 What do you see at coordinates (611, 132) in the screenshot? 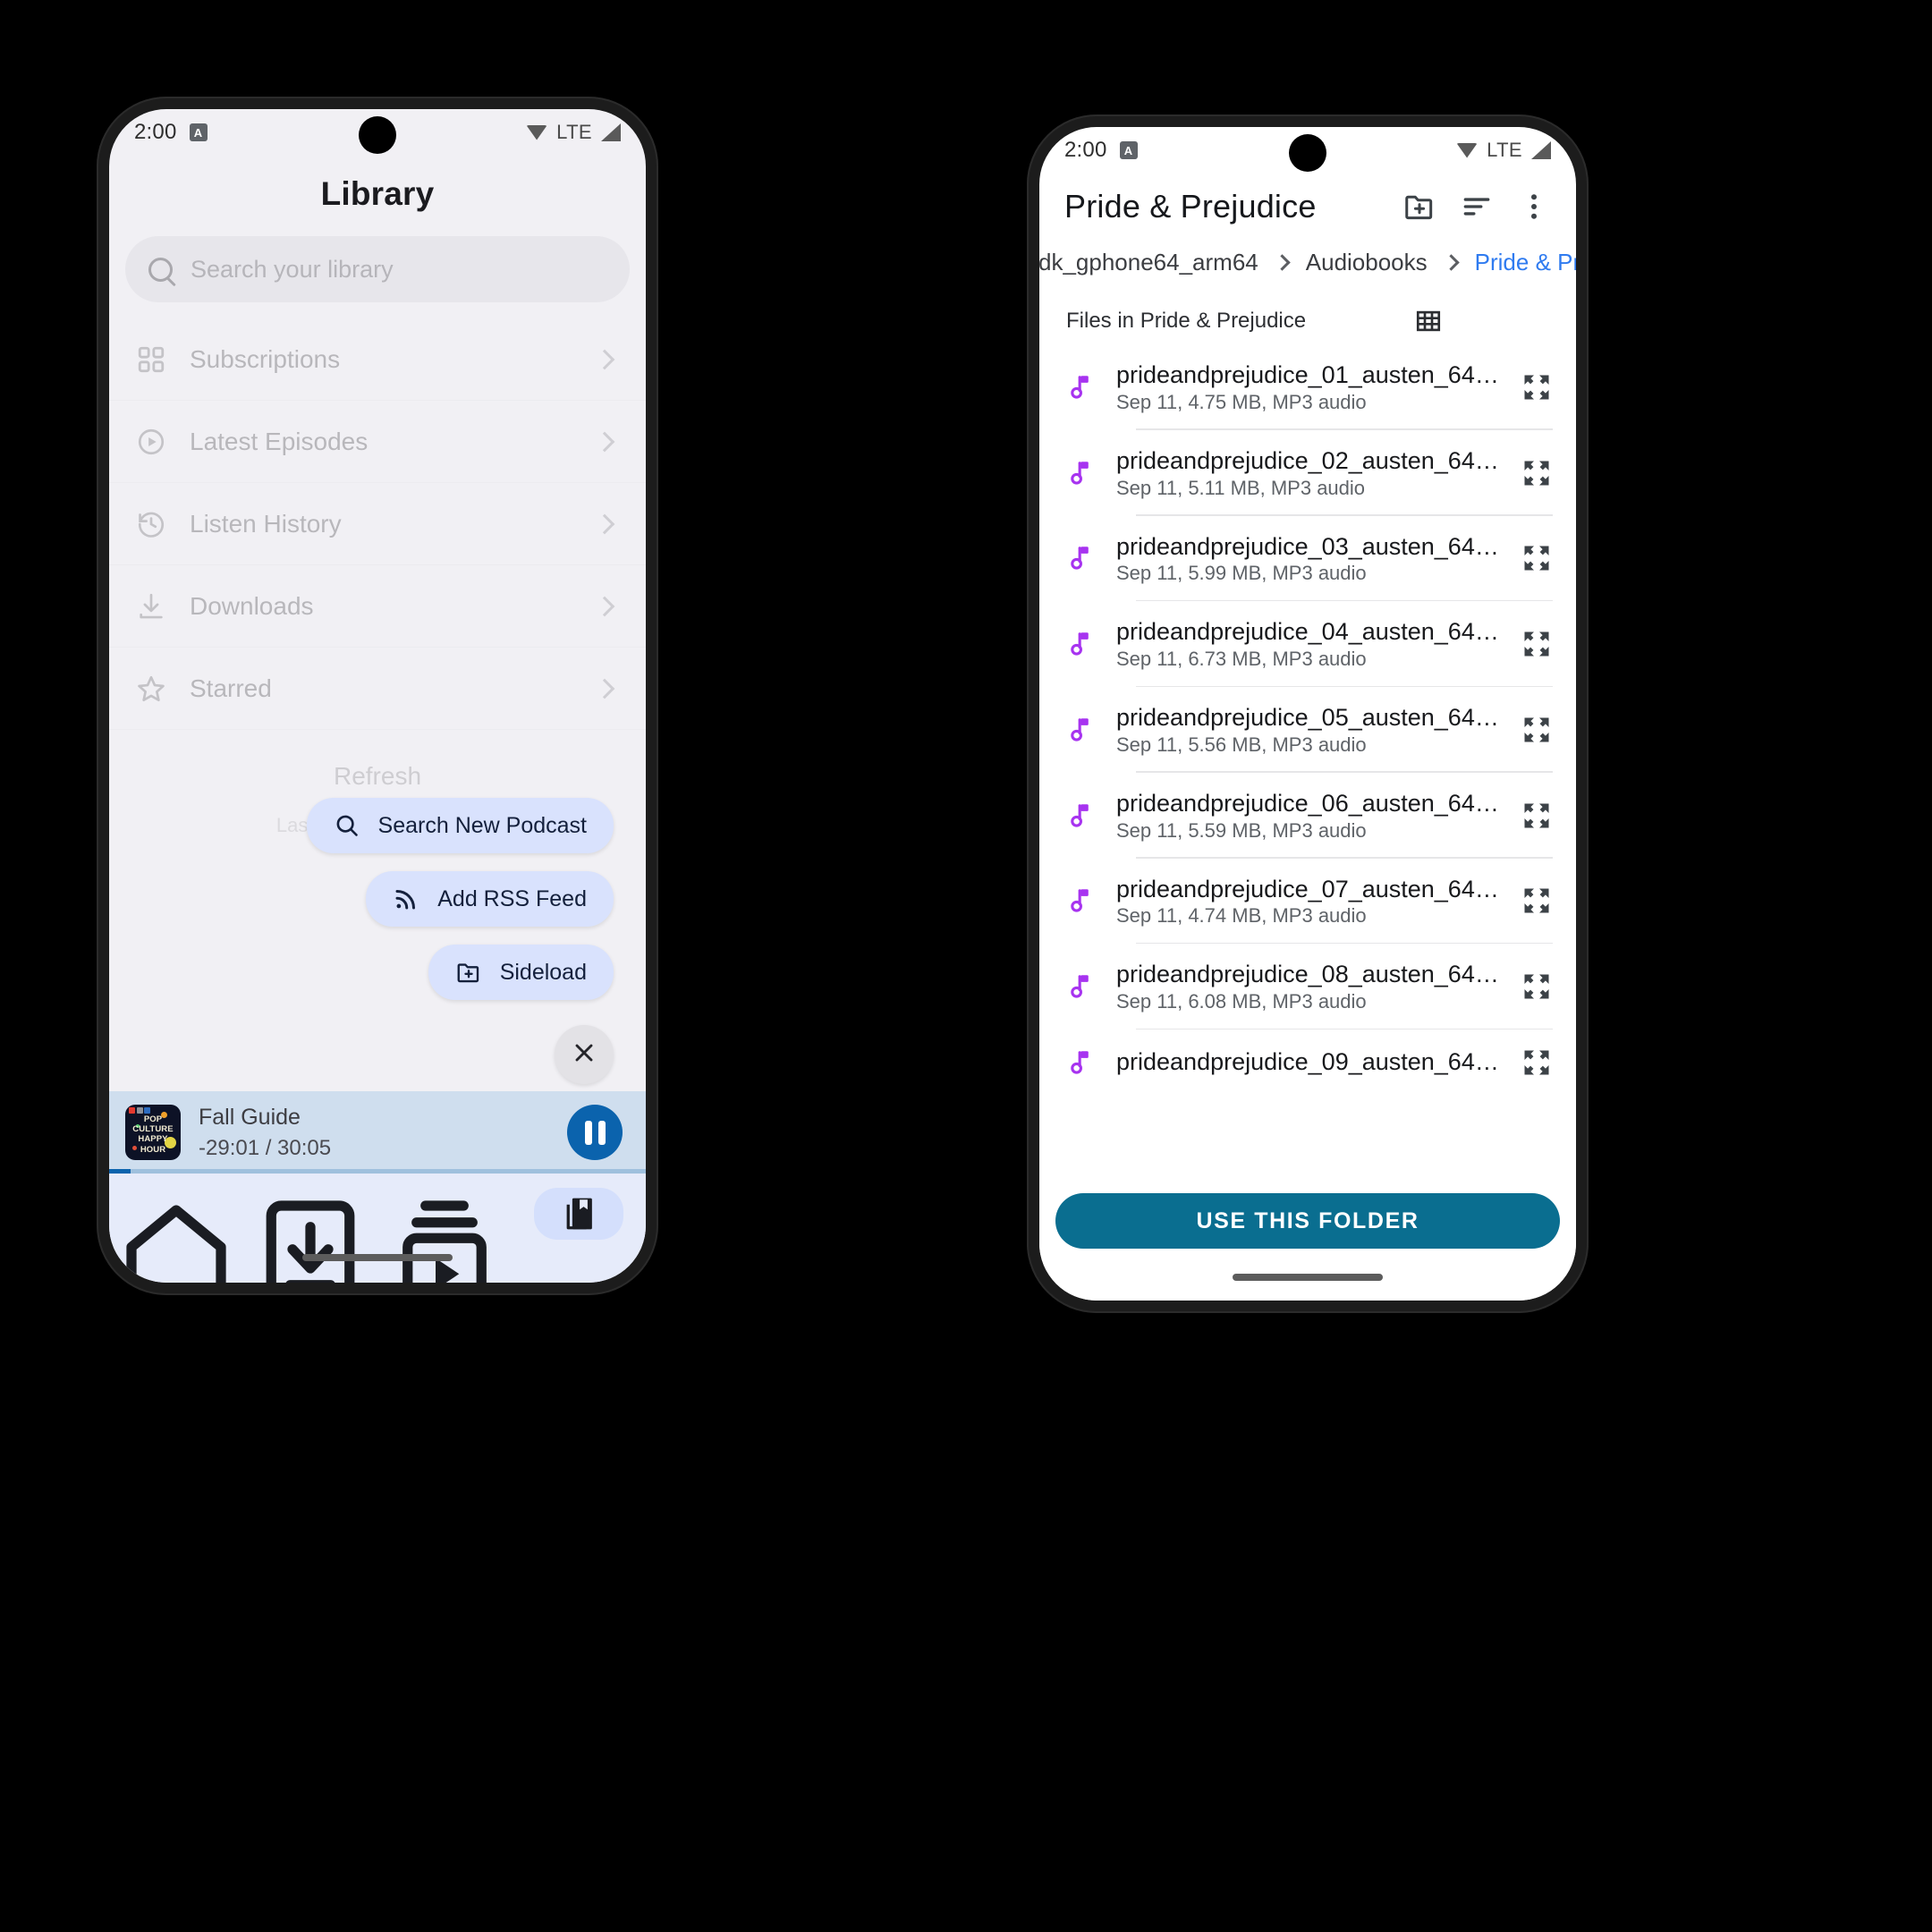
I see `signal-icon` at bounding box center [611, 132].